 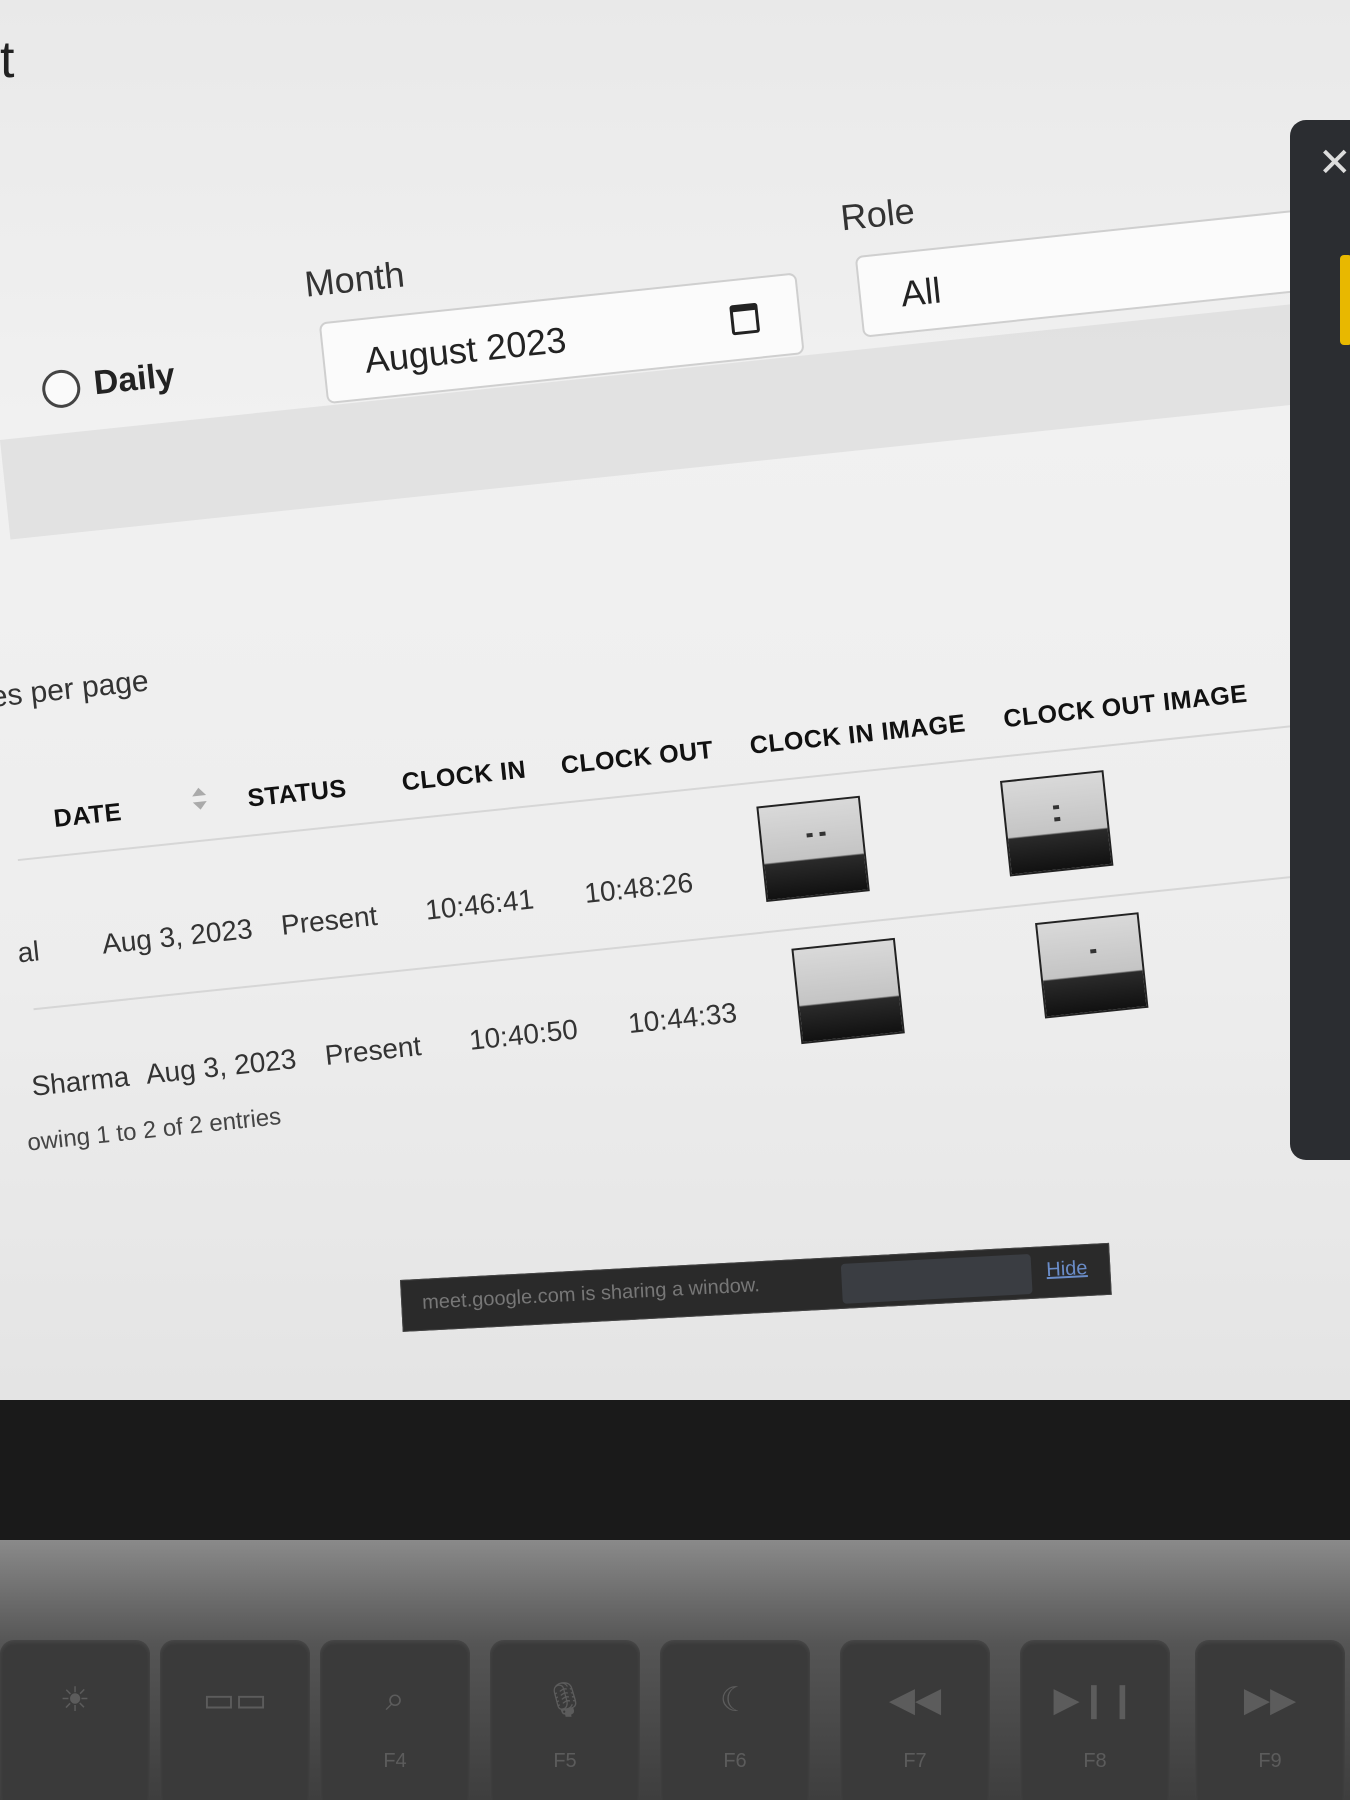 What do you see at coordinates (637, 758) in the screenshot?
I see `column-header-clock-out: CLOCK OUT` at bounding box center [637, 758].